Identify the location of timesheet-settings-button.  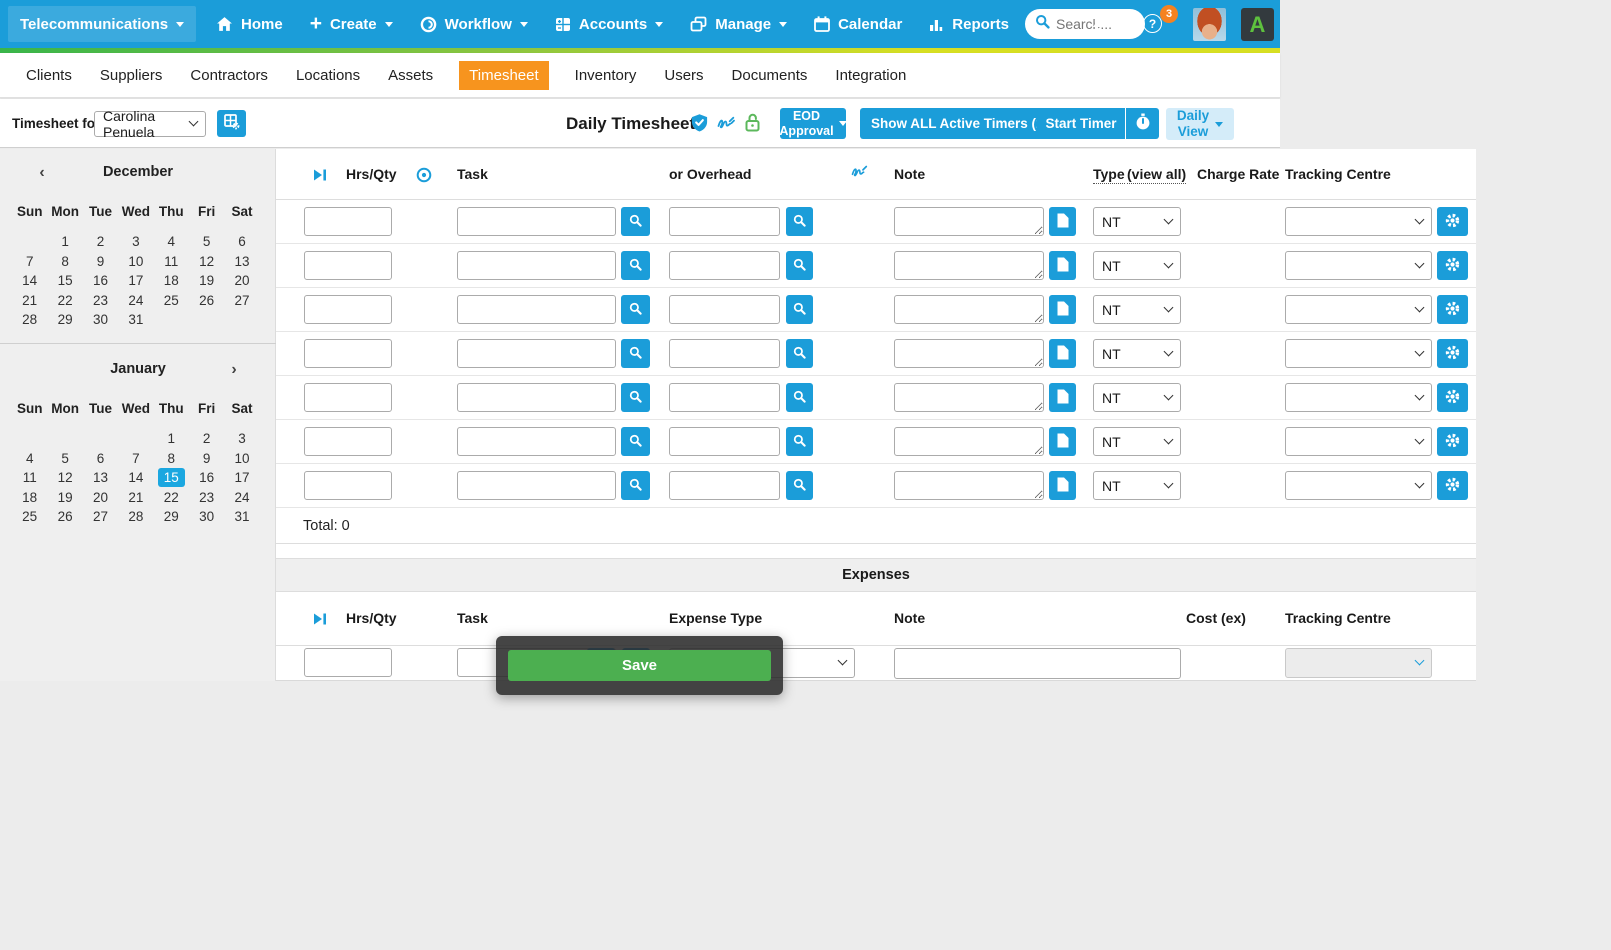
(231, 123).